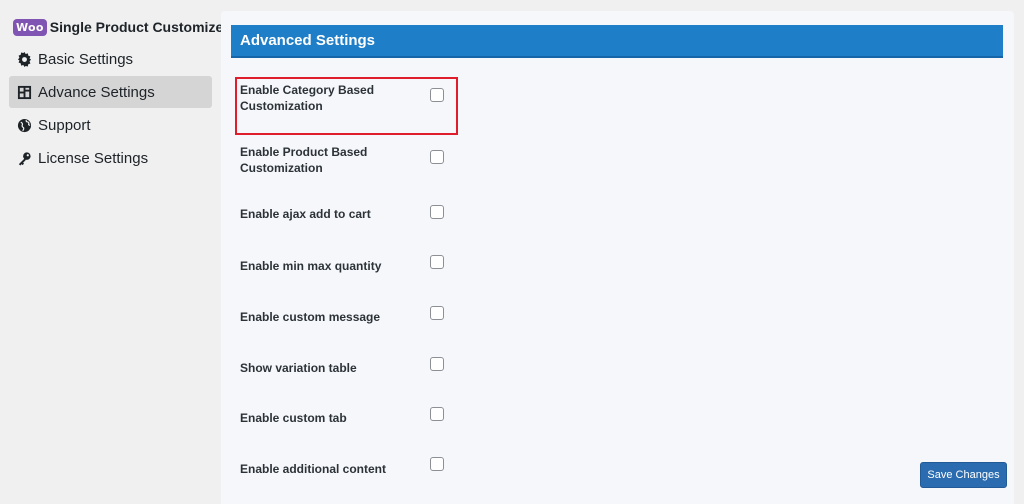  What do you see at coordinates (450, 414) in the screenshot?
I see `setting-row-custom-tab: Enable custom tab` at bounding box center [450, 414].